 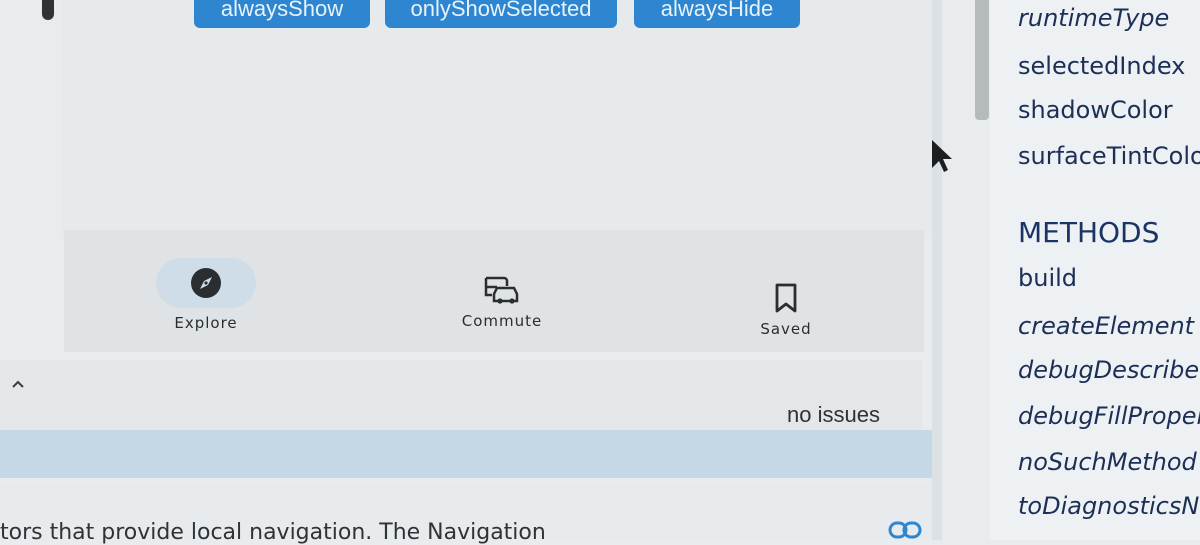 What do you see at coordinates (1109, 416) in the screenshot?
I see `method-link: debugFillPropert` at bounding box center [1109, 416].